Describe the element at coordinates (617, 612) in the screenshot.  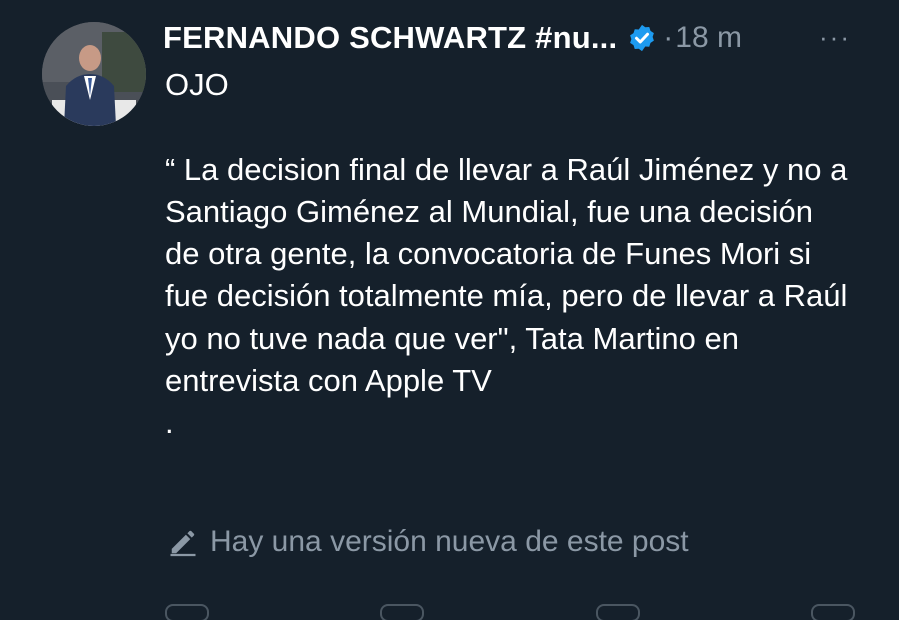
I see `like-icon` at that location.